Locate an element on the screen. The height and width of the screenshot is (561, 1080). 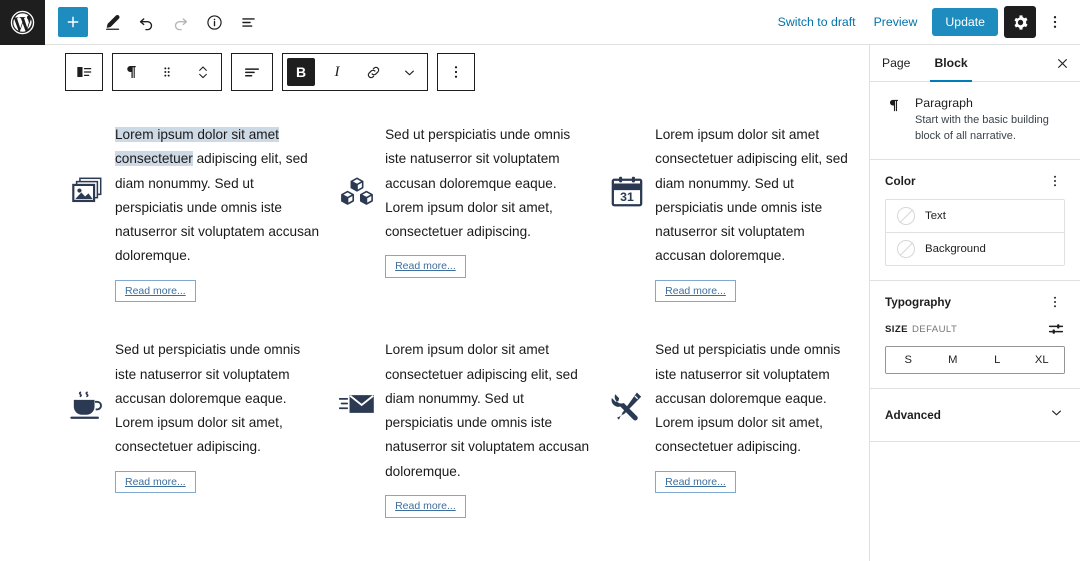
edit-tool-button is located at coordinates (112, 22).